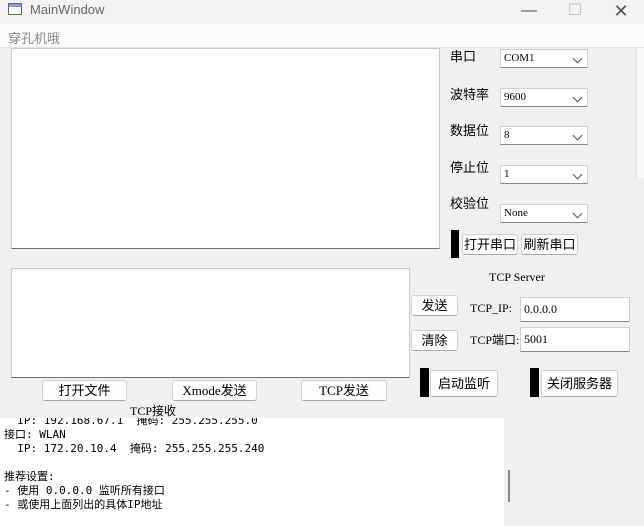 This screenshot has height=526, width=644. What do you see at coordinates (15, 9) in the screenshot?
I see `app-window-icon` at bounding box center [15, 9].